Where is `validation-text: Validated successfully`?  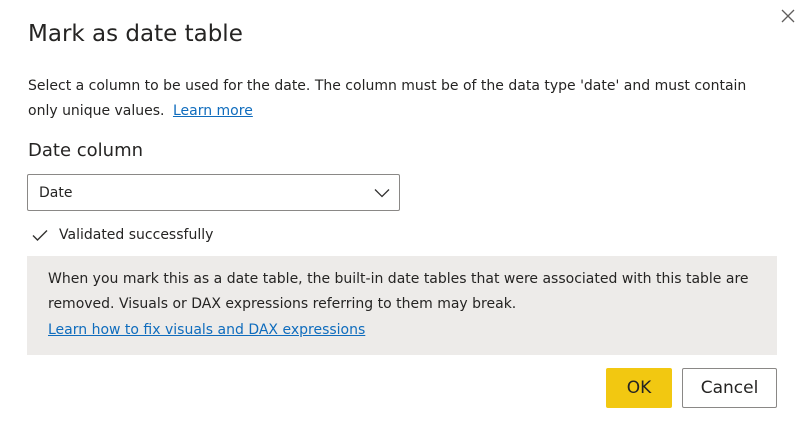
validation-text: Validated successfully is located at coordinates (136, 235).